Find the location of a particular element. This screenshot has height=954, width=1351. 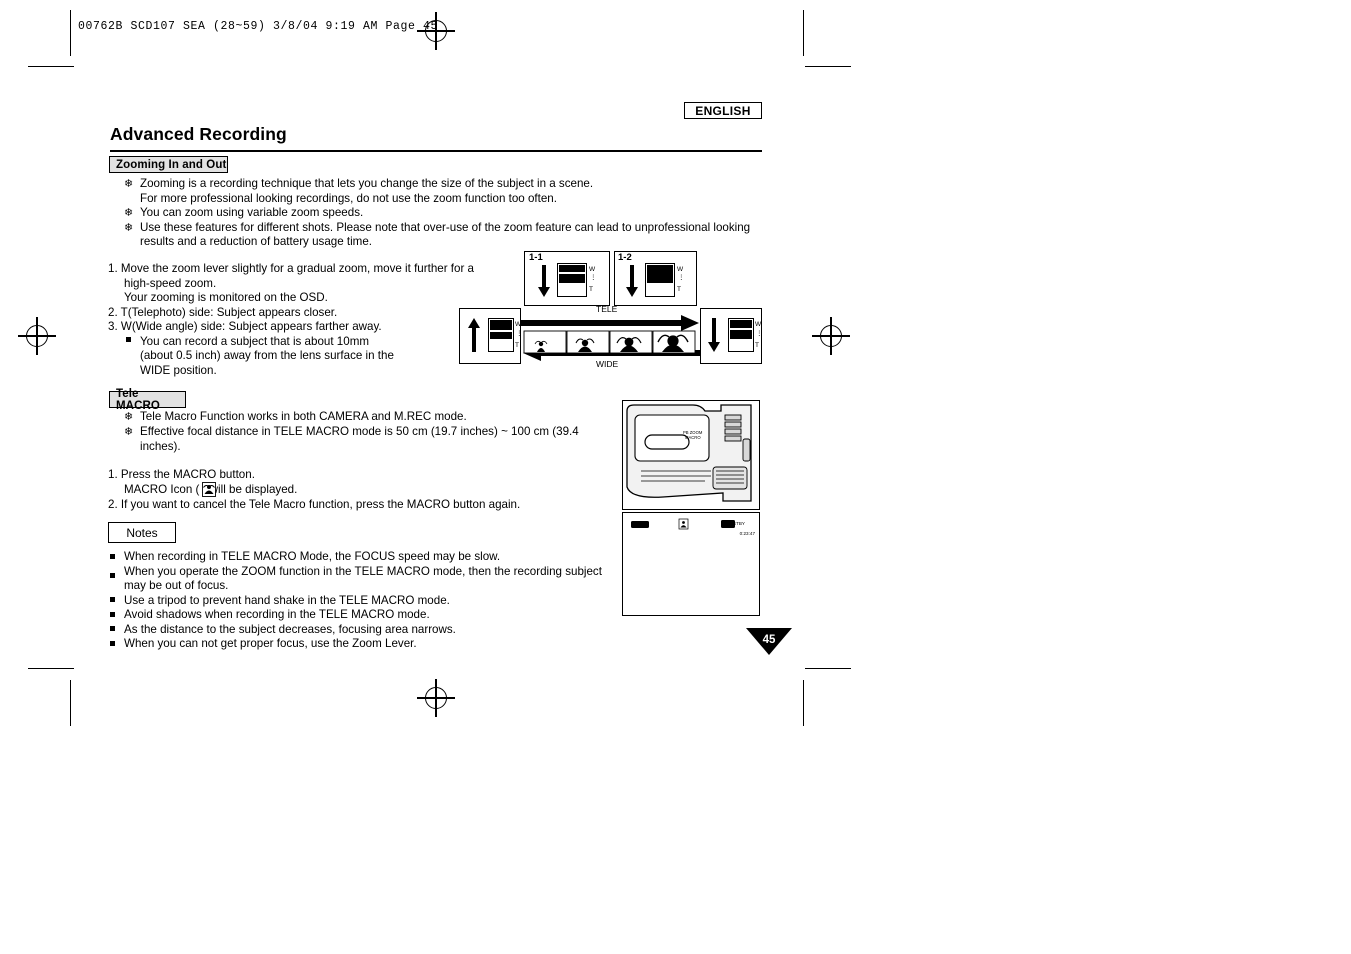

lever-dots-1-1: ⋮ is located at coordinates (593, 277).